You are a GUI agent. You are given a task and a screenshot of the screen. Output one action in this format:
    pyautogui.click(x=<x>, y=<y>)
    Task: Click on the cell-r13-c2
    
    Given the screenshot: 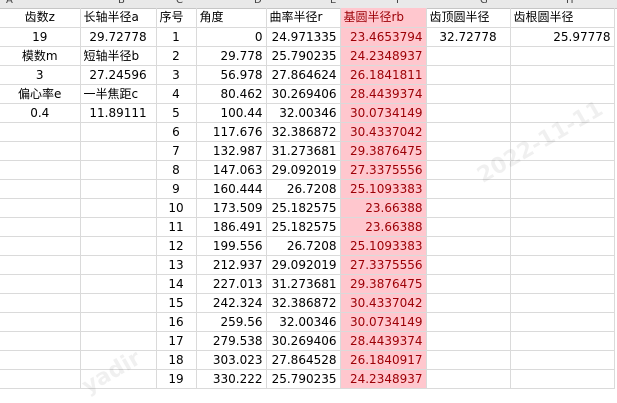 What is the action you would take?
    pyautogui.click(x=118, y=246)
    